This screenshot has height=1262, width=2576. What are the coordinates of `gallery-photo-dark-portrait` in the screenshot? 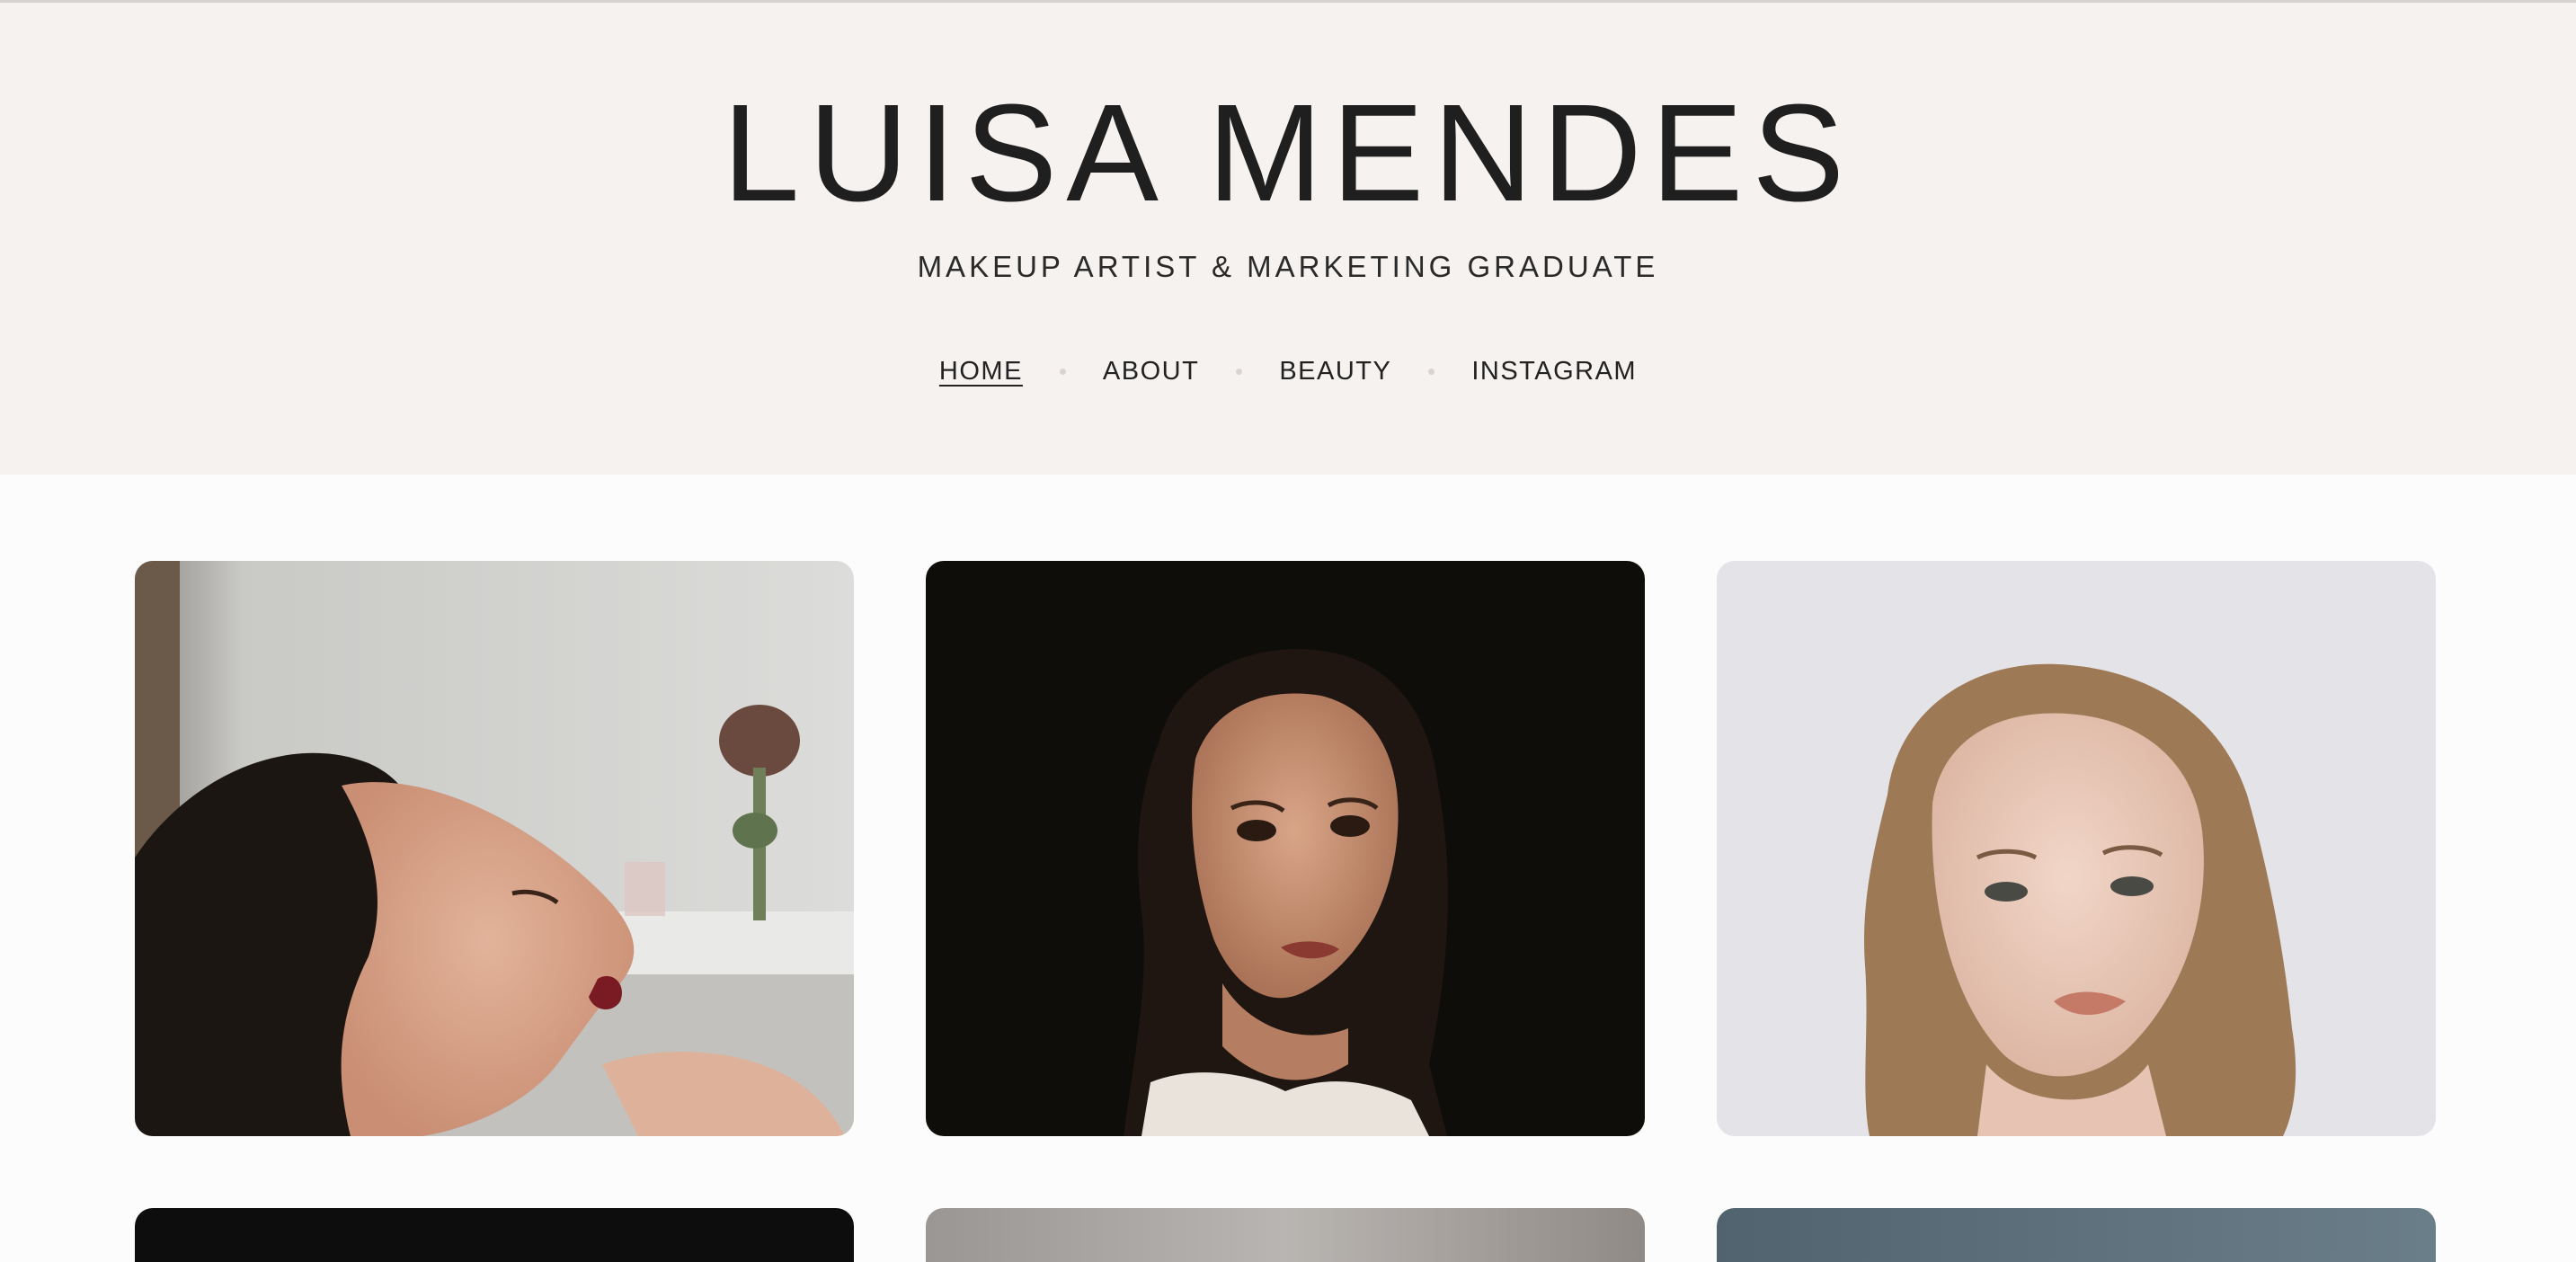 It's located at (1285, 848).